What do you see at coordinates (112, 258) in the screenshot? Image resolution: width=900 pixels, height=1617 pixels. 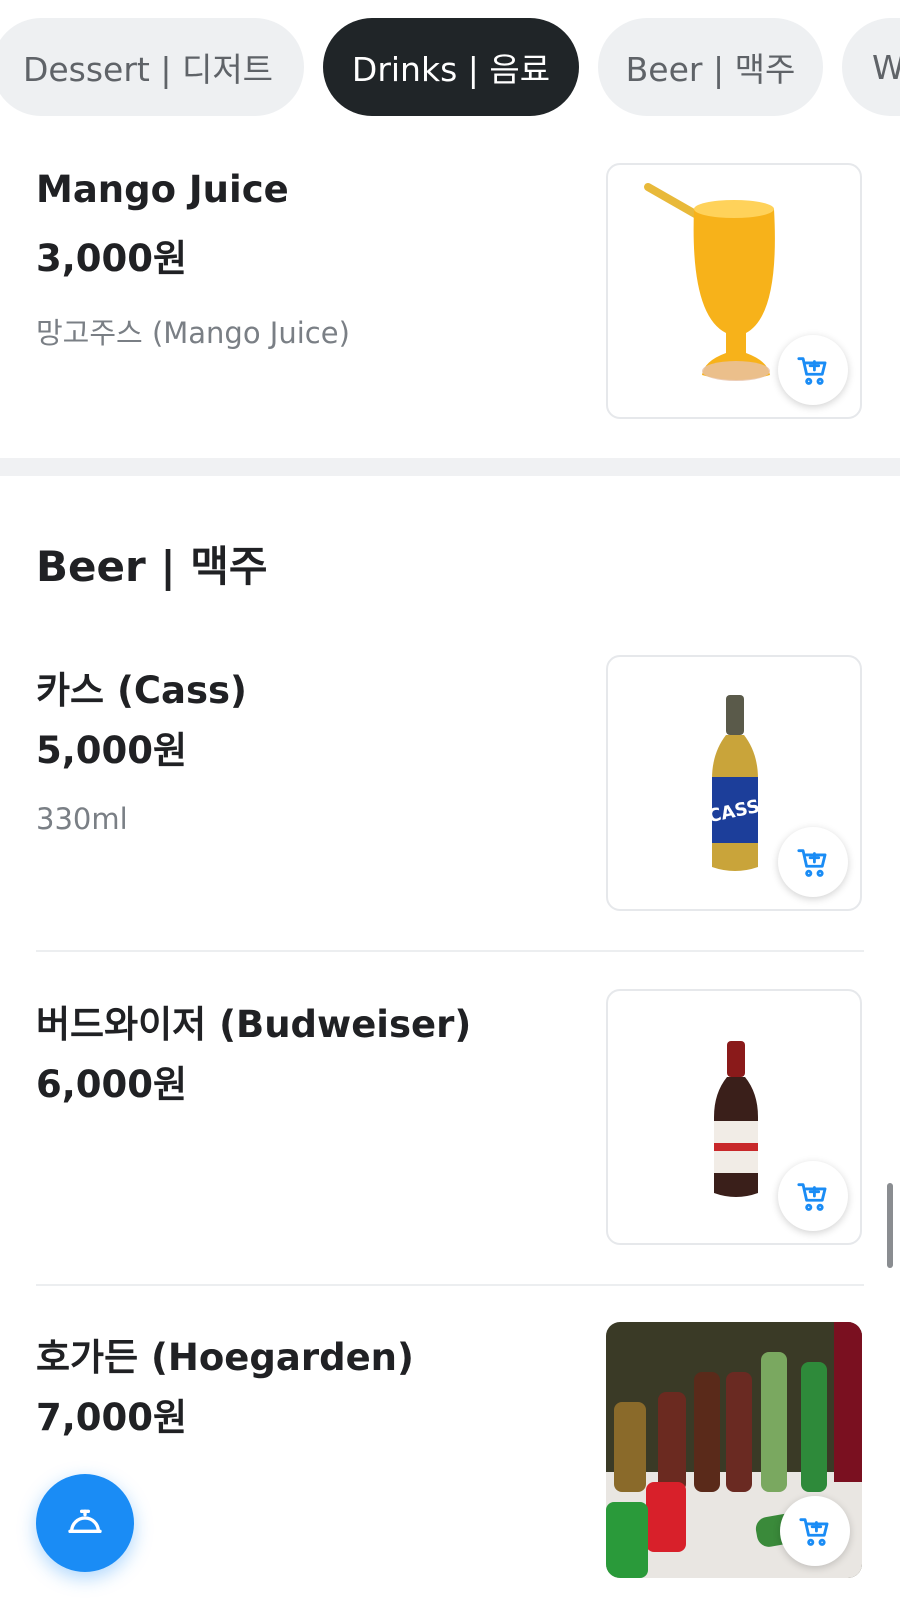 I see `item-price: 3,000원` at bounding box center [112, 258].